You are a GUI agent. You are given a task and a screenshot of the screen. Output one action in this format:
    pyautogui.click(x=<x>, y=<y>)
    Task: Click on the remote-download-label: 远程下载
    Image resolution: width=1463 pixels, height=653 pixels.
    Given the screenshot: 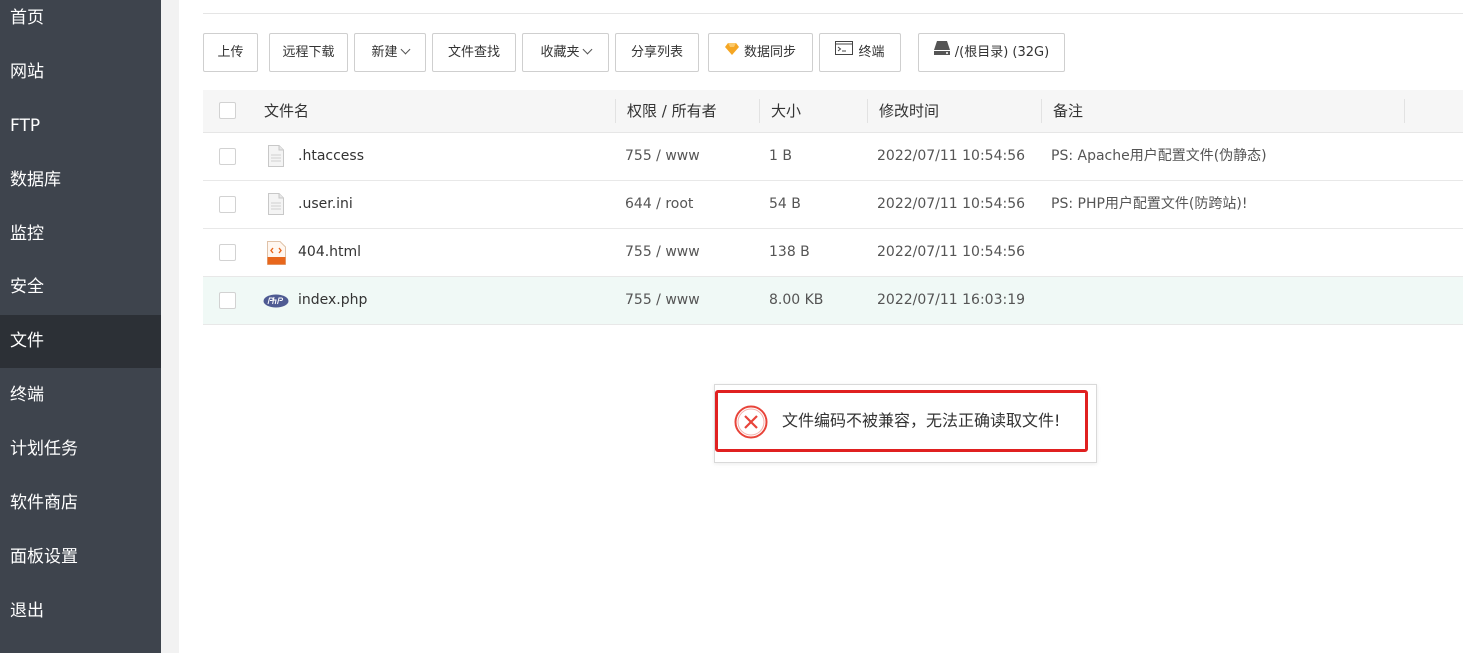 What is the action you would take?
    pyautogui.click(x=308, y=52)
    